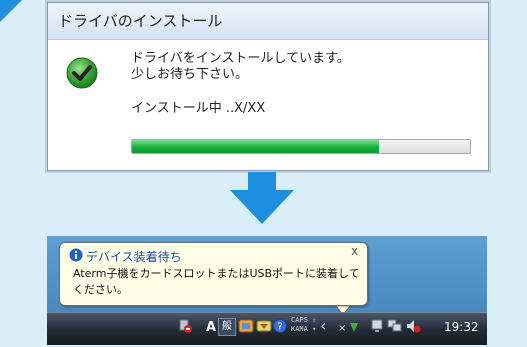  What do you see at coordinates (246, 326) in the screenshot?
I see `ime-pad-icon` at bounding box center [246, 326].